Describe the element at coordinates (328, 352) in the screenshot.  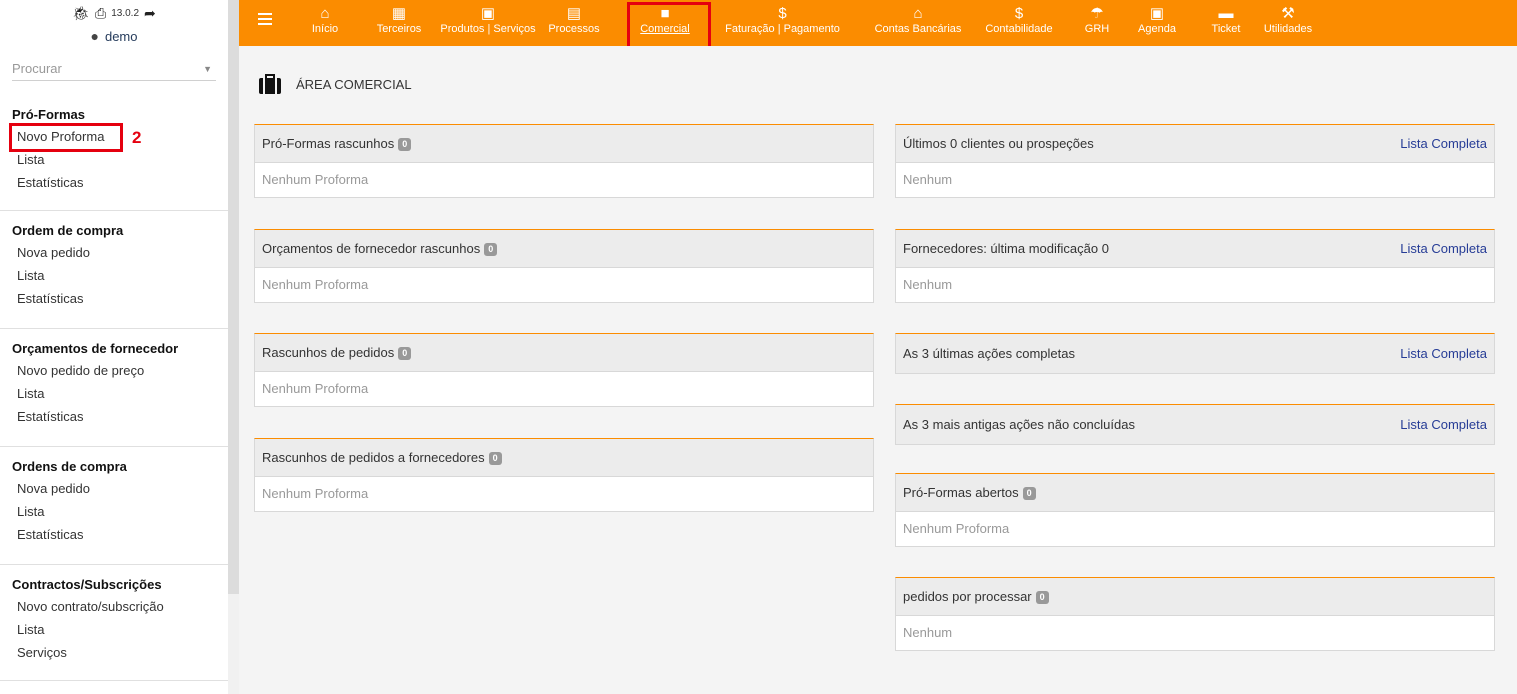
I see `card-title: Rascunhos de pedidos` at that location.